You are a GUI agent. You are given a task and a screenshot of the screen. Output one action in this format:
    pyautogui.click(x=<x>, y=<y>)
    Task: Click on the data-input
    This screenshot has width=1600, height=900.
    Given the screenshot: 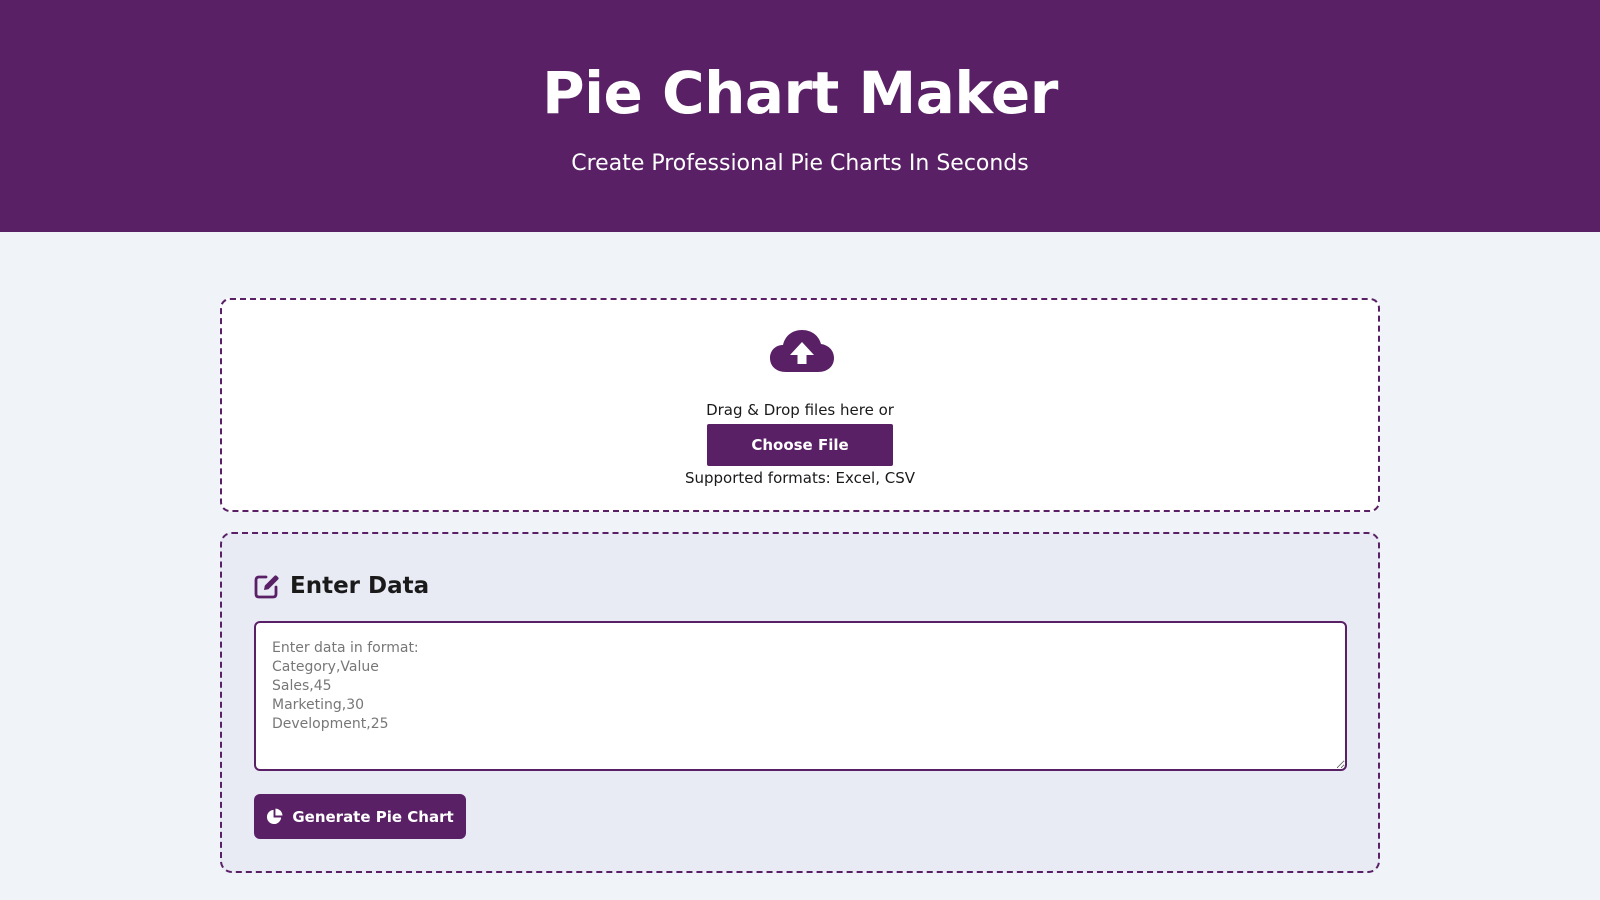 What is the action you would take?
    pyautogui.click(x=800, y=696)
    